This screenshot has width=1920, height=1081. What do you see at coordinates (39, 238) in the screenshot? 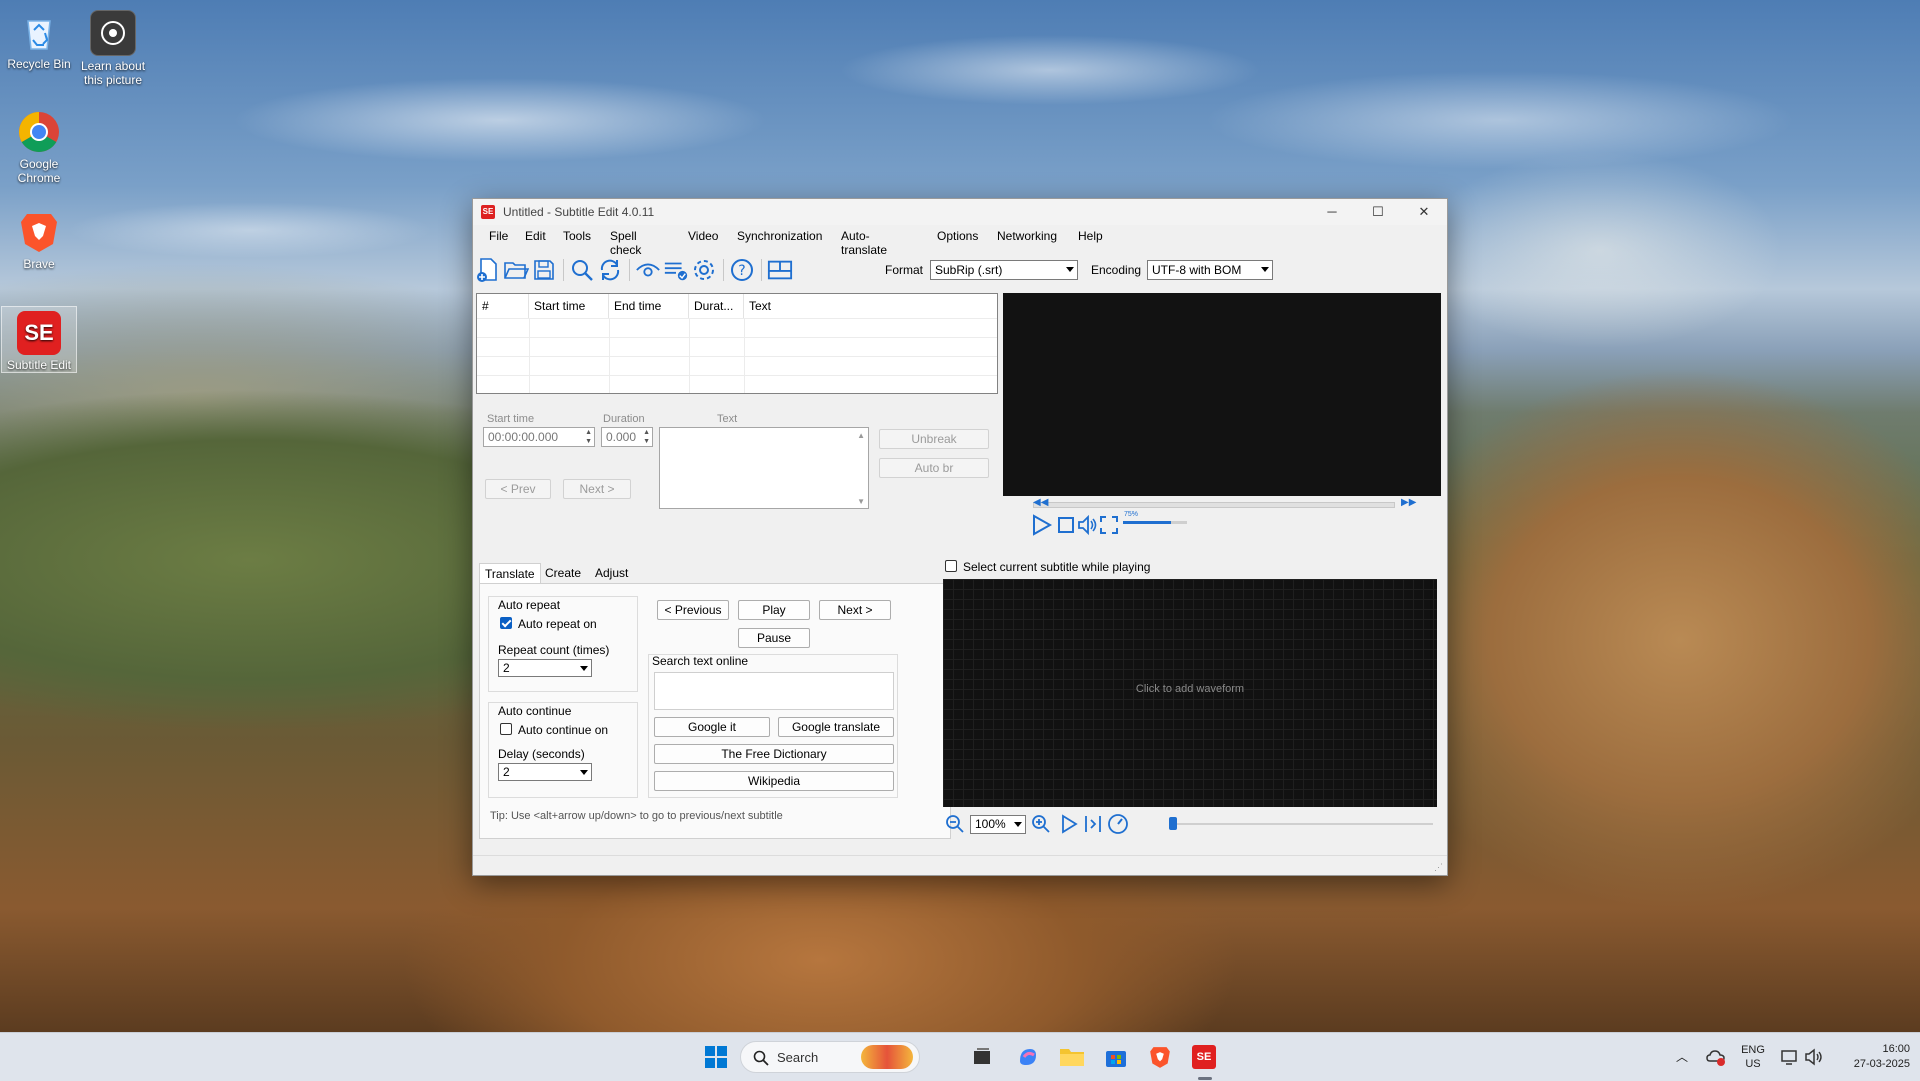
I see `desktop-icon-brave: Brave` at bounding box center [39, 238].